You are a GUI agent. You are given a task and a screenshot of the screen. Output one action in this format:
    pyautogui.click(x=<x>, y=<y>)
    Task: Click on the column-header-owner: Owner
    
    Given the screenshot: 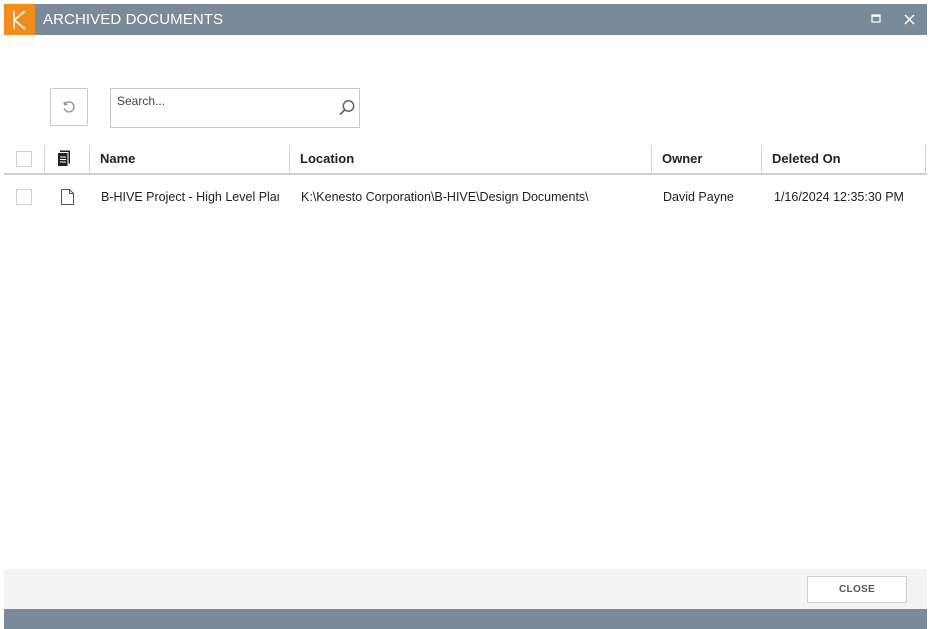 What is the action you would take?
    pyautogui.click(x=682, y=159)
    